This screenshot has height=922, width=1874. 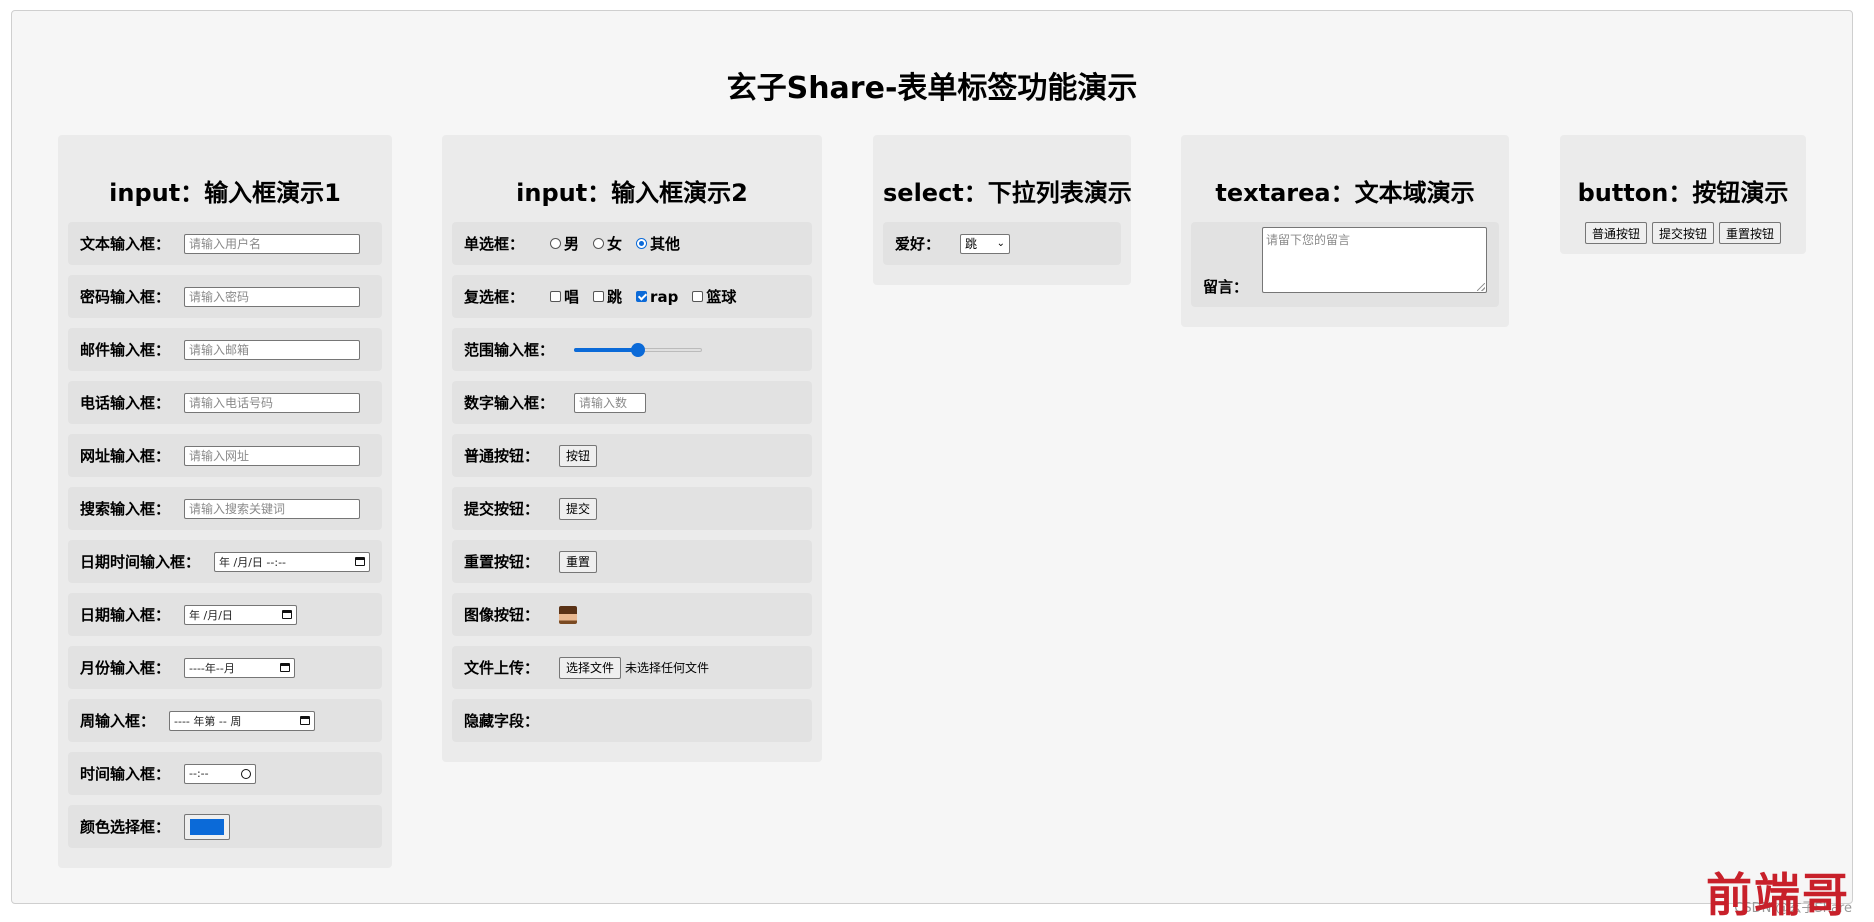 What do you see at coordinates (199, 773) in the screenshot?
I see `time-value: --:--` at bounding box center [199, 773].